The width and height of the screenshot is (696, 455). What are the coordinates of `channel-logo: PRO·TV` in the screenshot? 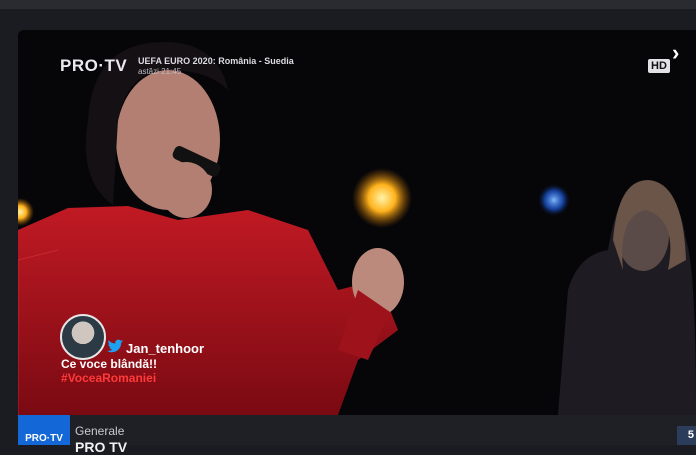 It's located at (44, 430).